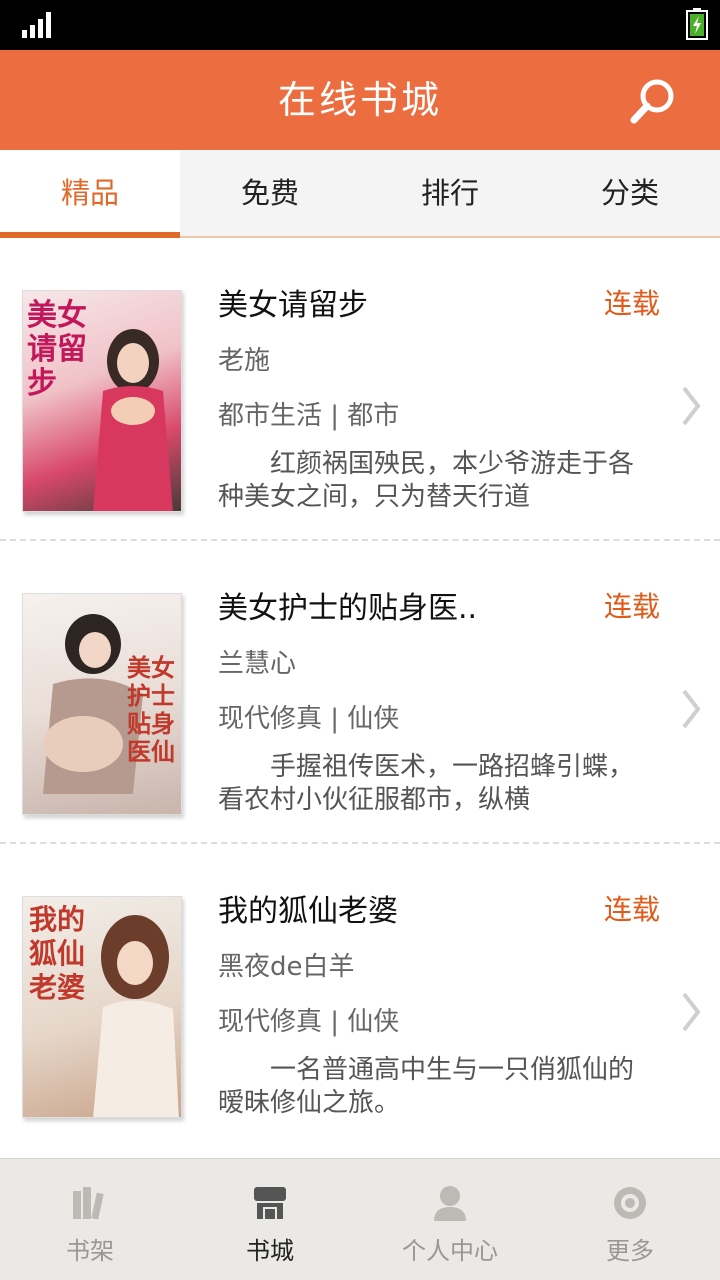 The image size is (720, 1280). I want to click on app-header: 在线书城, so click(360, 100).